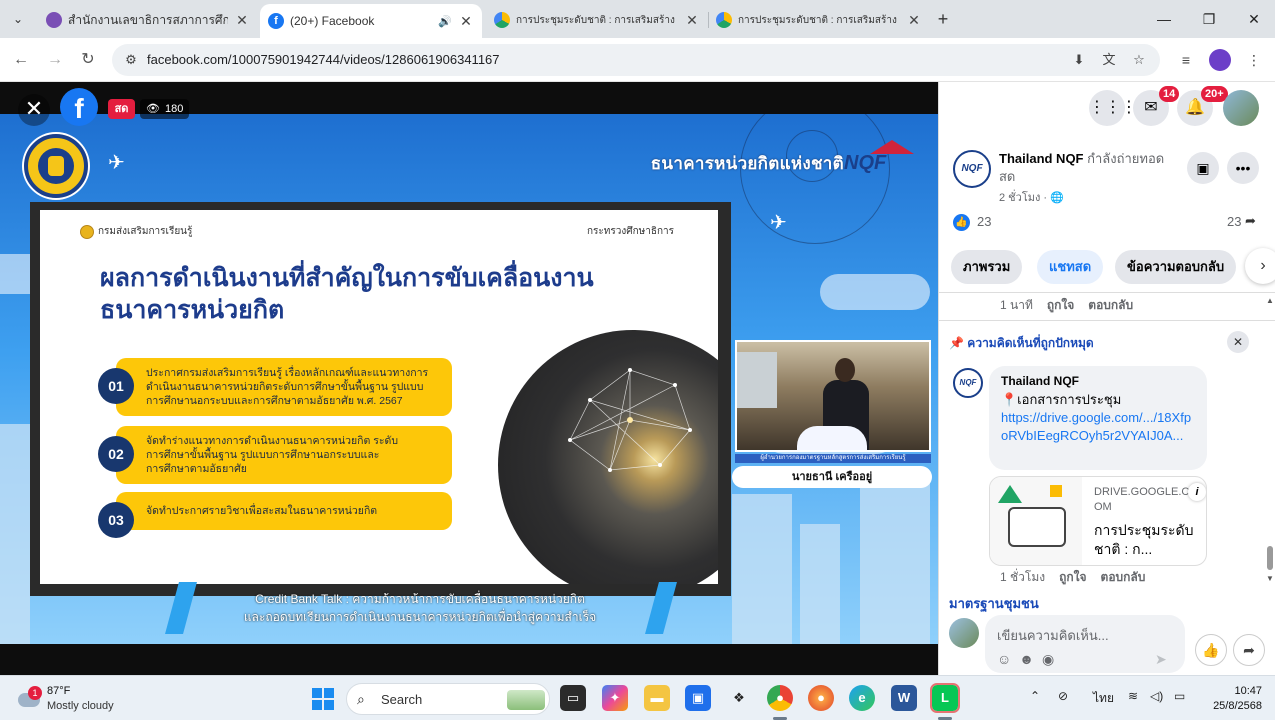  I want to click on close-icon: ✕, so click(1238, 342).